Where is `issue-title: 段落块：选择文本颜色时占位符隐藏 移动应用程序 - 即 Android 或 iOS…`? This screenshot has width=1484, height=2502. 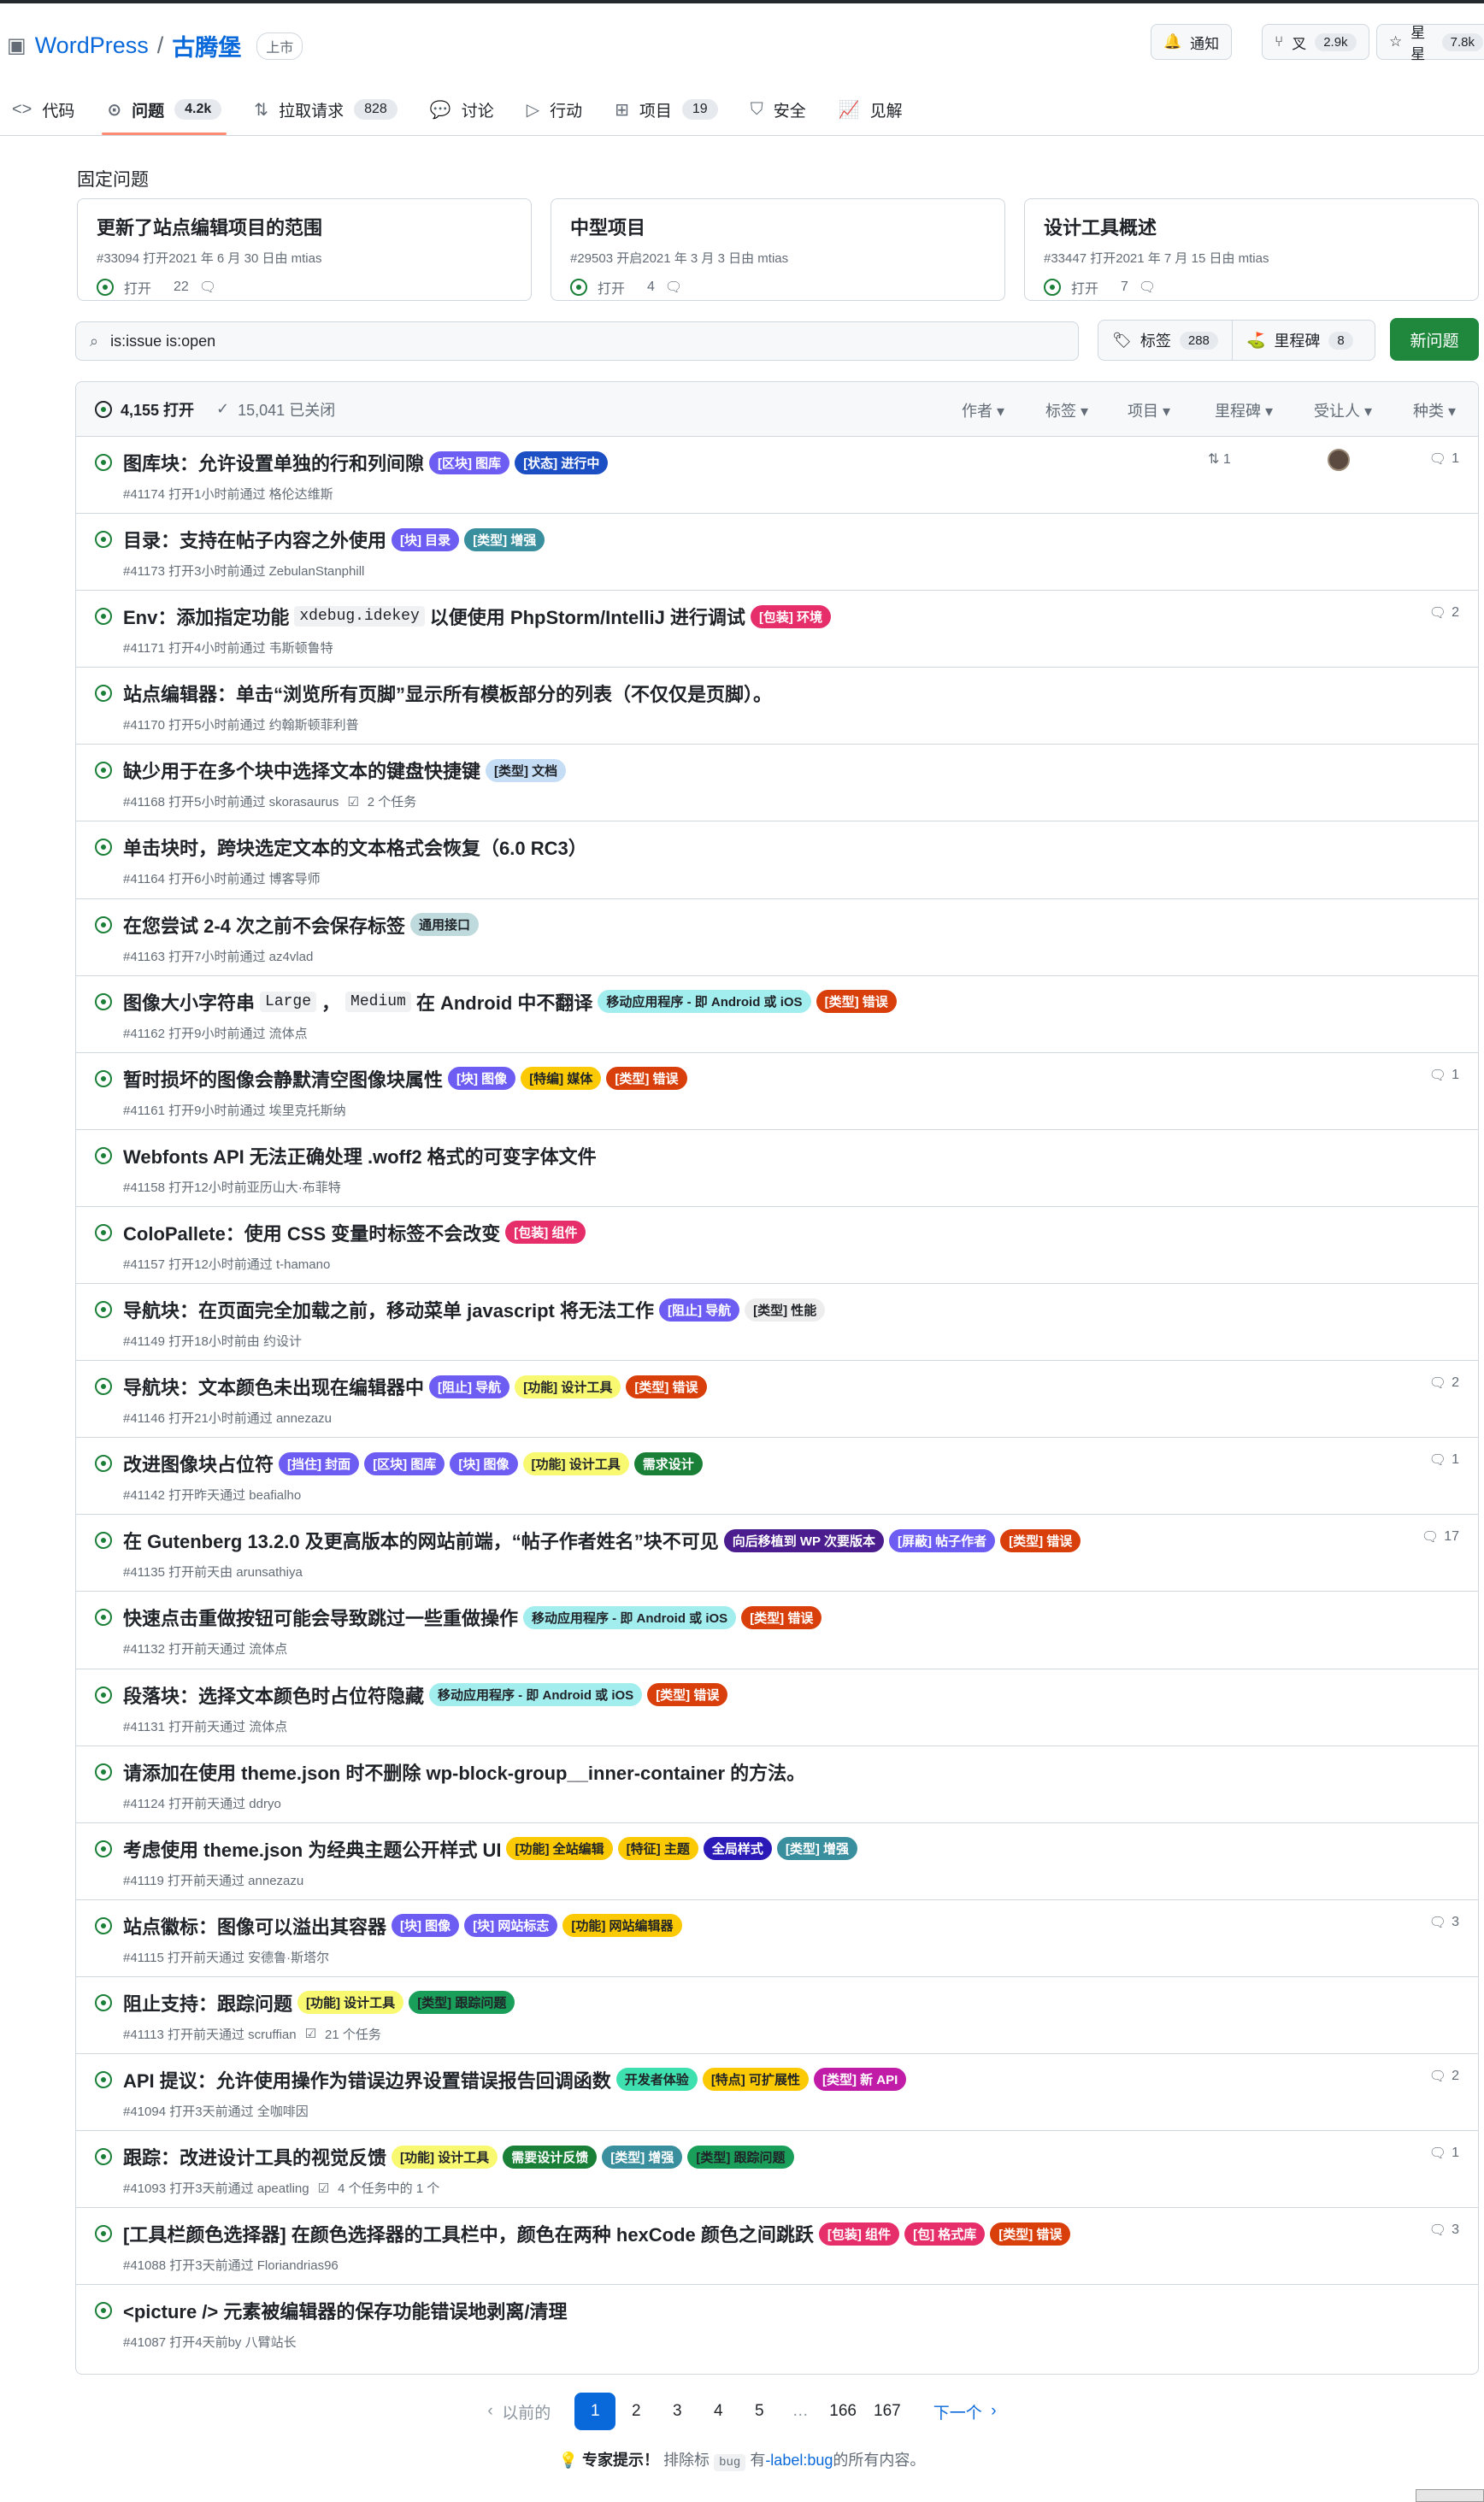
issue-title: 段落块：选择文本颜色时占位符隐藏 移动应用程序 - 即 Android 或 iOS… is located at coordinates (425, 1695).